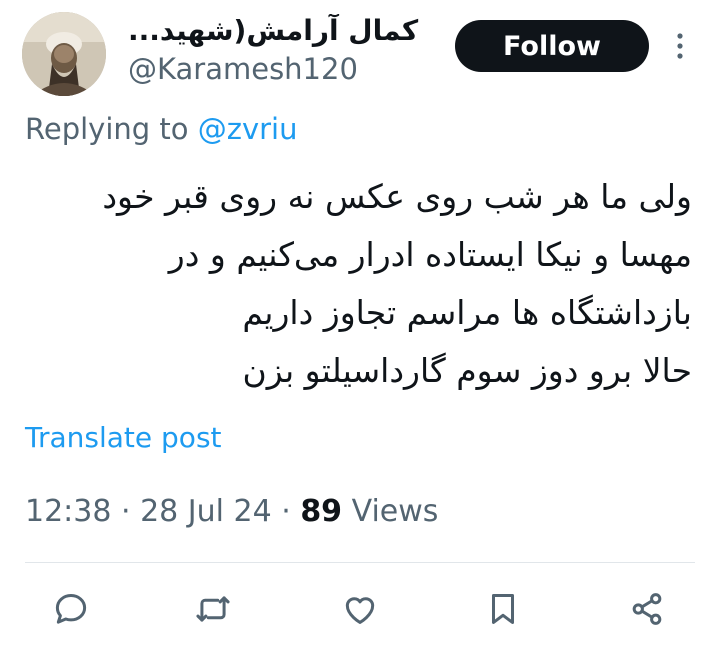  I want to click on replying-to: Replying to @zvriu, so click(161, 129).